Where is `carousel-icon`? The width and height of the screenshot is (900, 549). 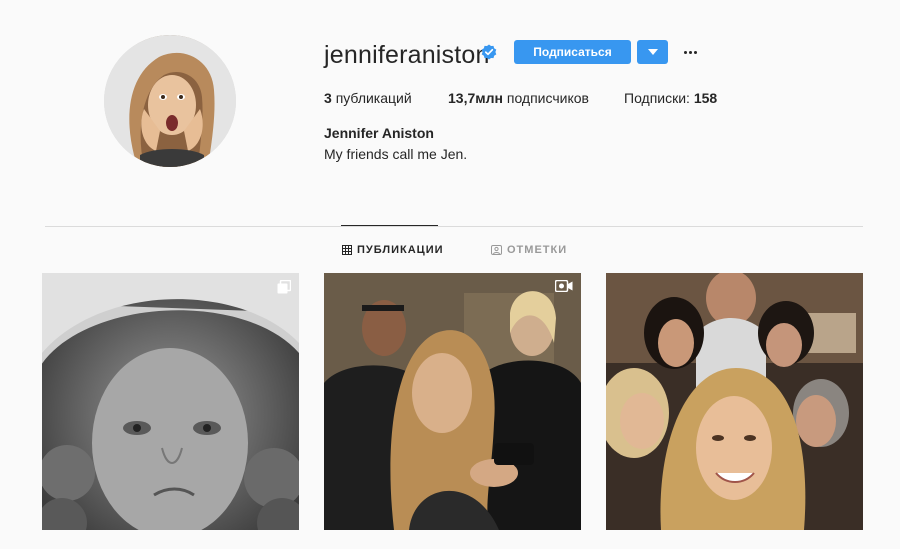
carousel-icon is located at coordinates (284, 287).